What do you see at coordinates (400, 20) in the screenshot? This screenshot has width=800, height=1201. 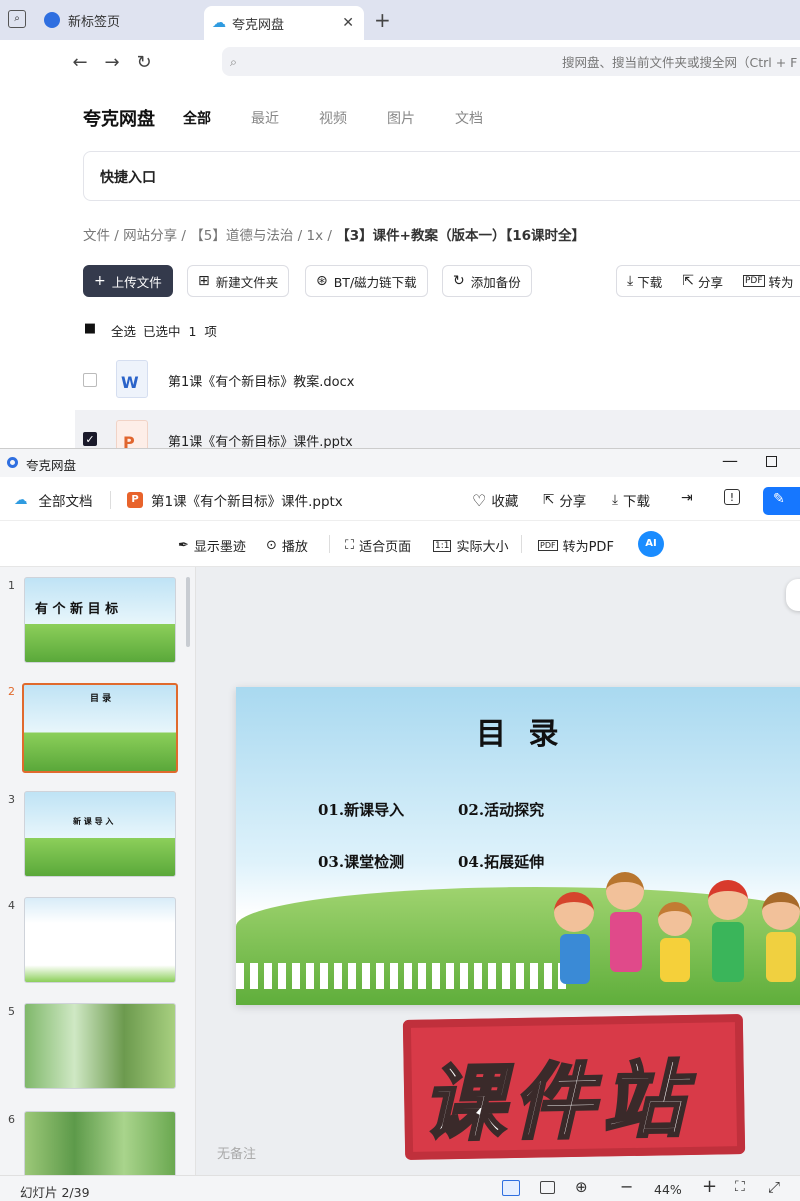 I see `browser-tab-bar: ⌕ 新标签页 ☁ 夸克网盘 ✕ +` at bounding box center [400, 20].